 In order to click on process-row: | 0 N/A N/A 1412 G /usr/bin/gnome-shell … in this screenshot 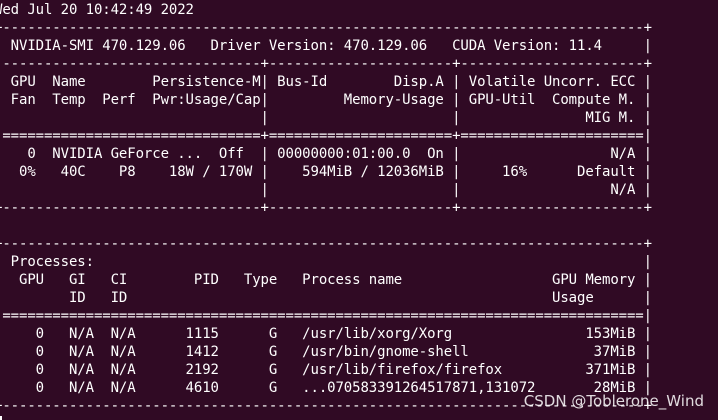, I will do `click(326, 352)`.